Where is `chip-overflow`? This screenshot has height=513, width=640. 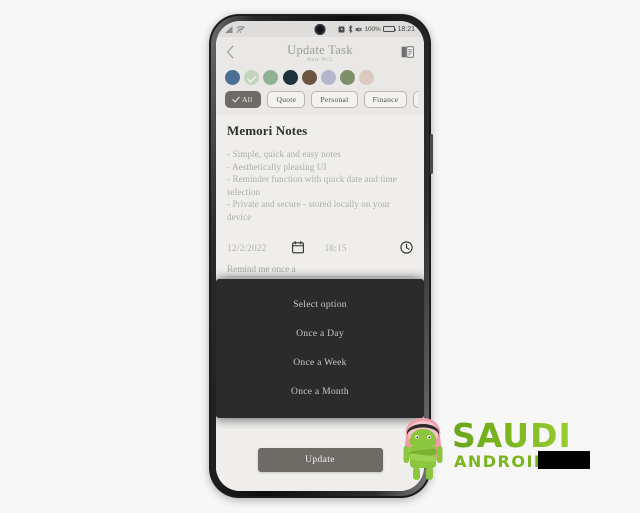 chip-overflow is located at coordinates (416, 99).